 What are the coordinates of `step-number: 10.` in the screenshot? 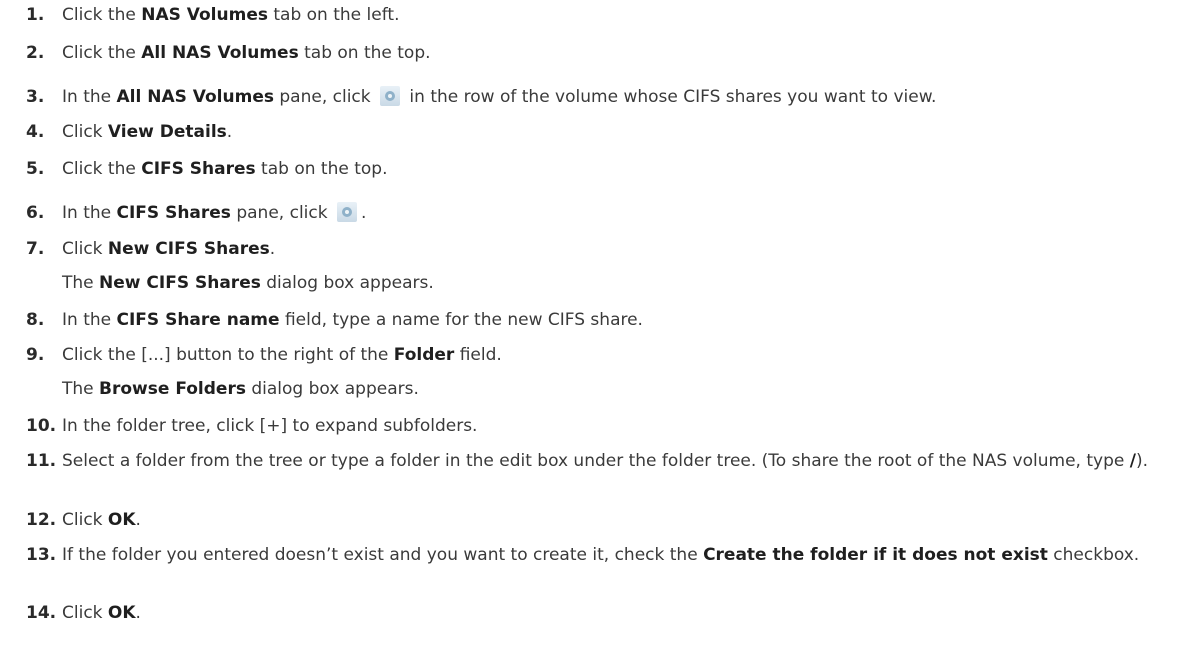 It's located at (41, 426).